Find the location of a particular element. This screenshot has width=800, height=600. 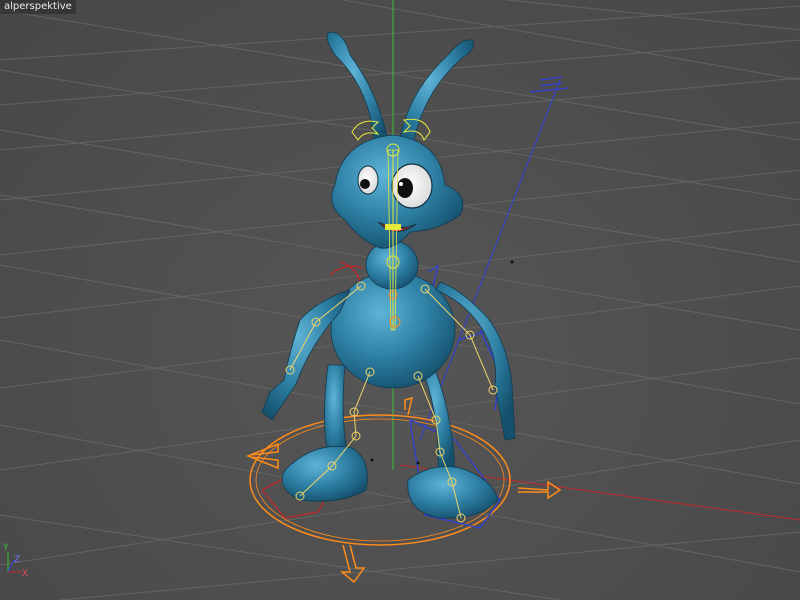

right-foot is located at coordinates (453, 492).